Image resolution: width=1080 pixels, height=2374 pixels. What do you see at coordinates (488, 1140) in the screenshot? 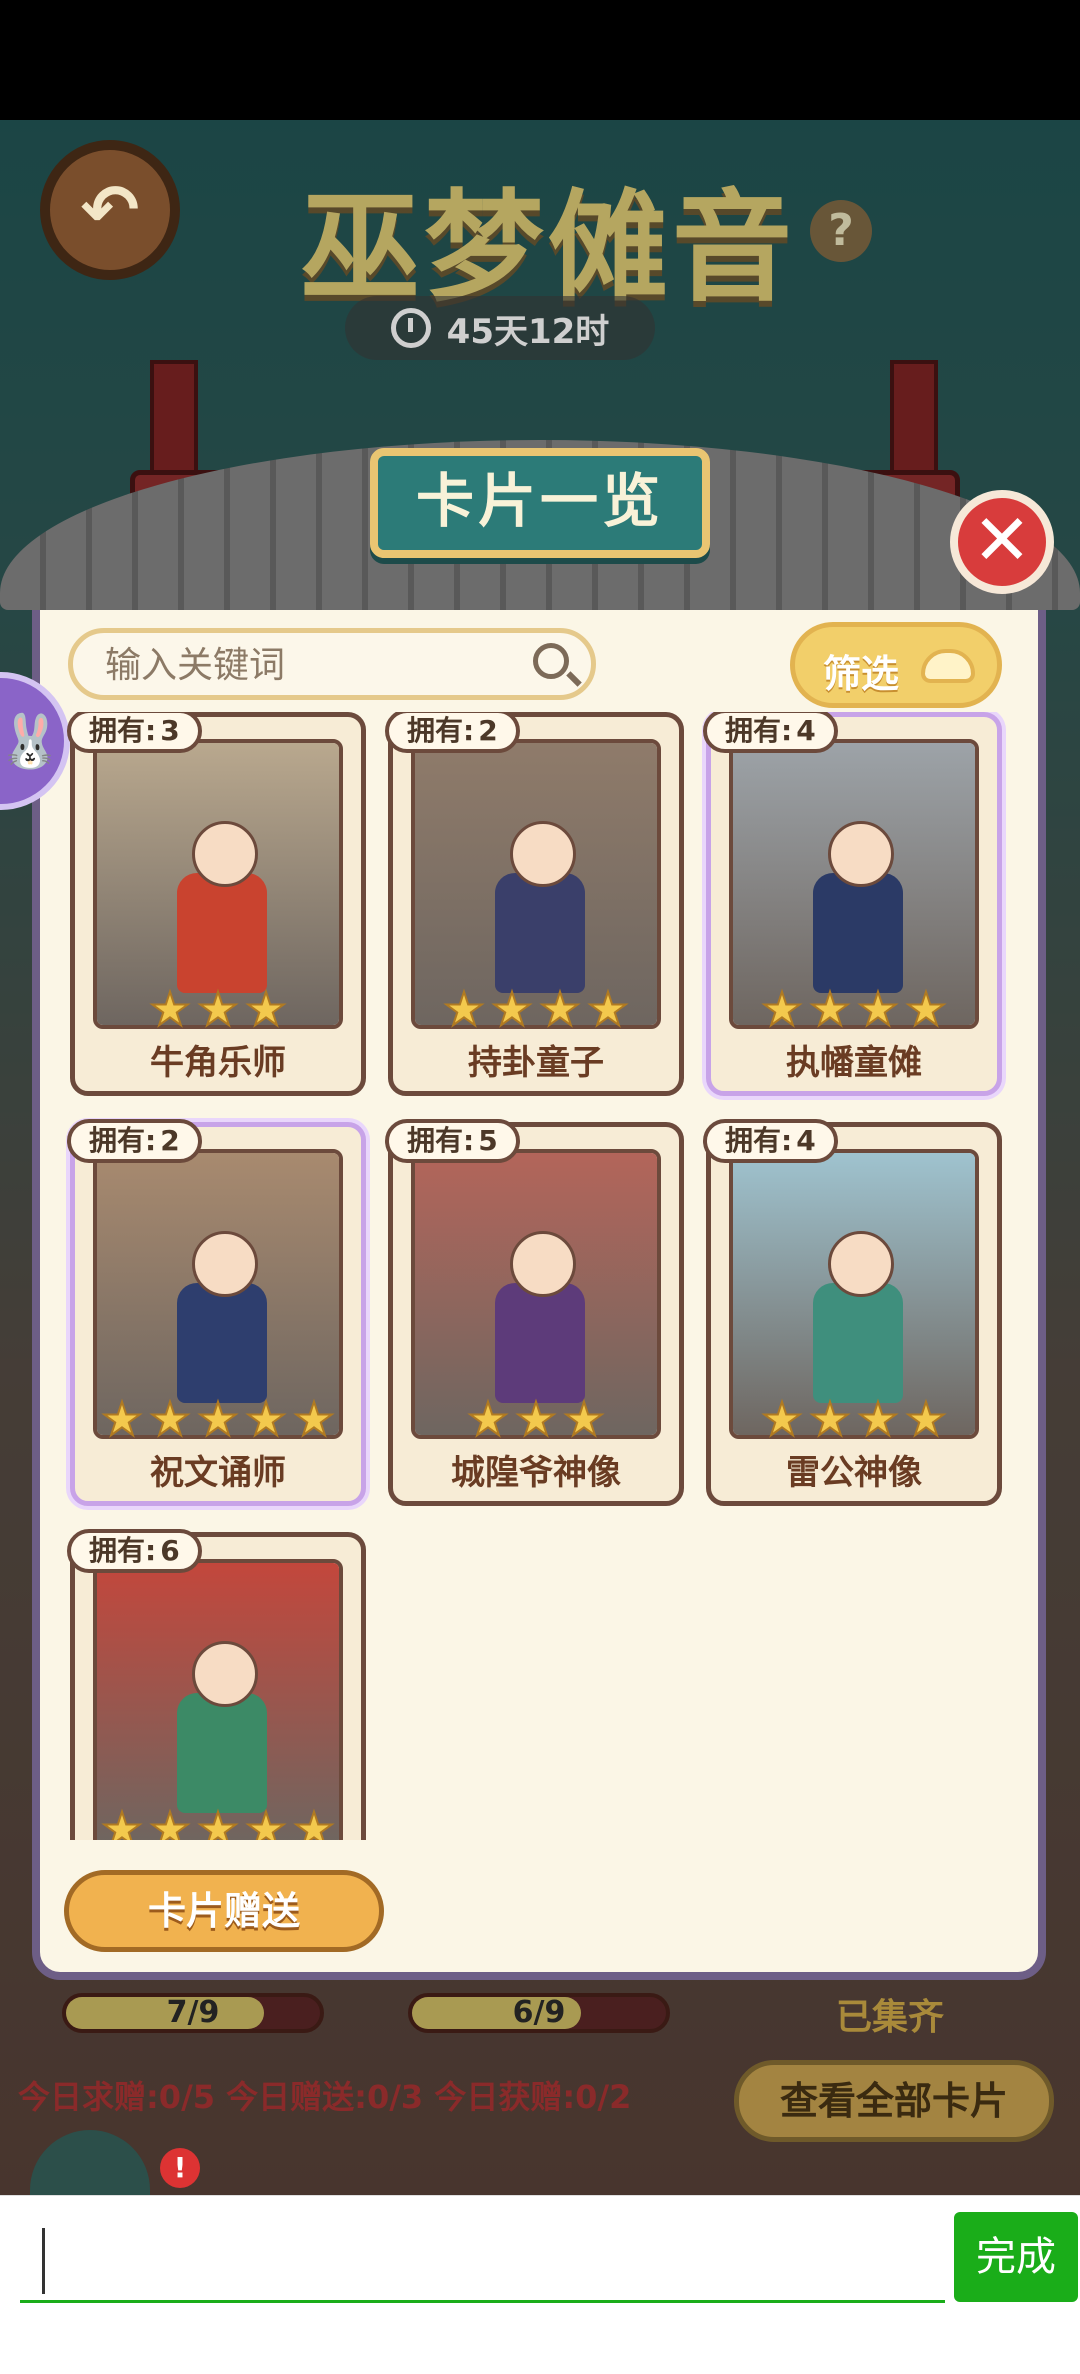
I see `owned-count: 5` at bounding box center [488, 1140].